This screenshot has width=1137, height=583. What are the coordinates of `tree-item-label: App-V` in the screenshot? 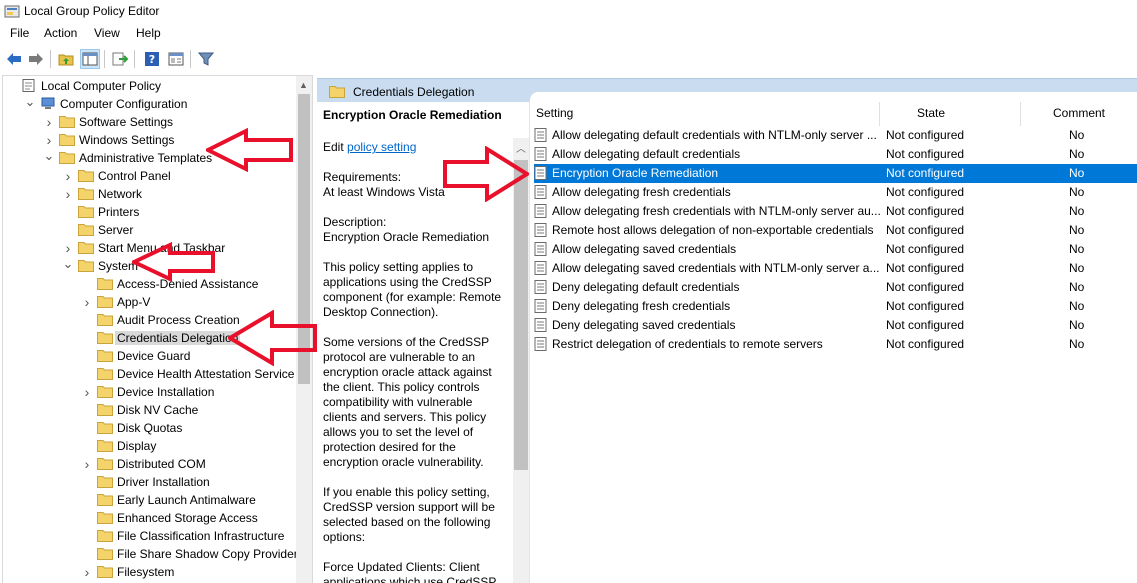 It's located at (134, 302).